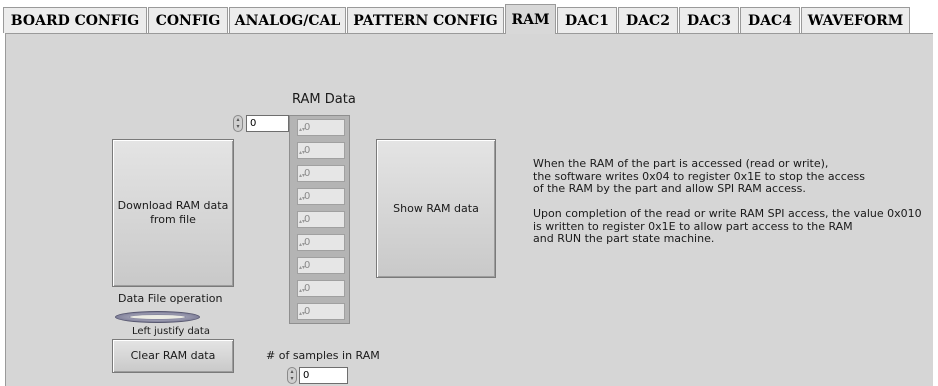 The height and width of the screenshot is (386, 938). What do you see at coordinates (170, 298) in the screenshot?
I see `data-file-operation-label: Data File operation` at bounding box center [170, 298].